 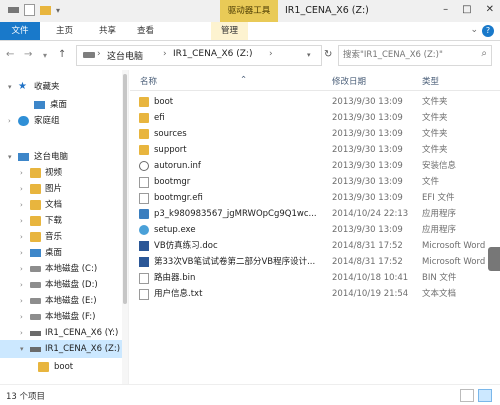 I want to click on address-history-chevron-icon: ▾, so click(x=309, y=55).